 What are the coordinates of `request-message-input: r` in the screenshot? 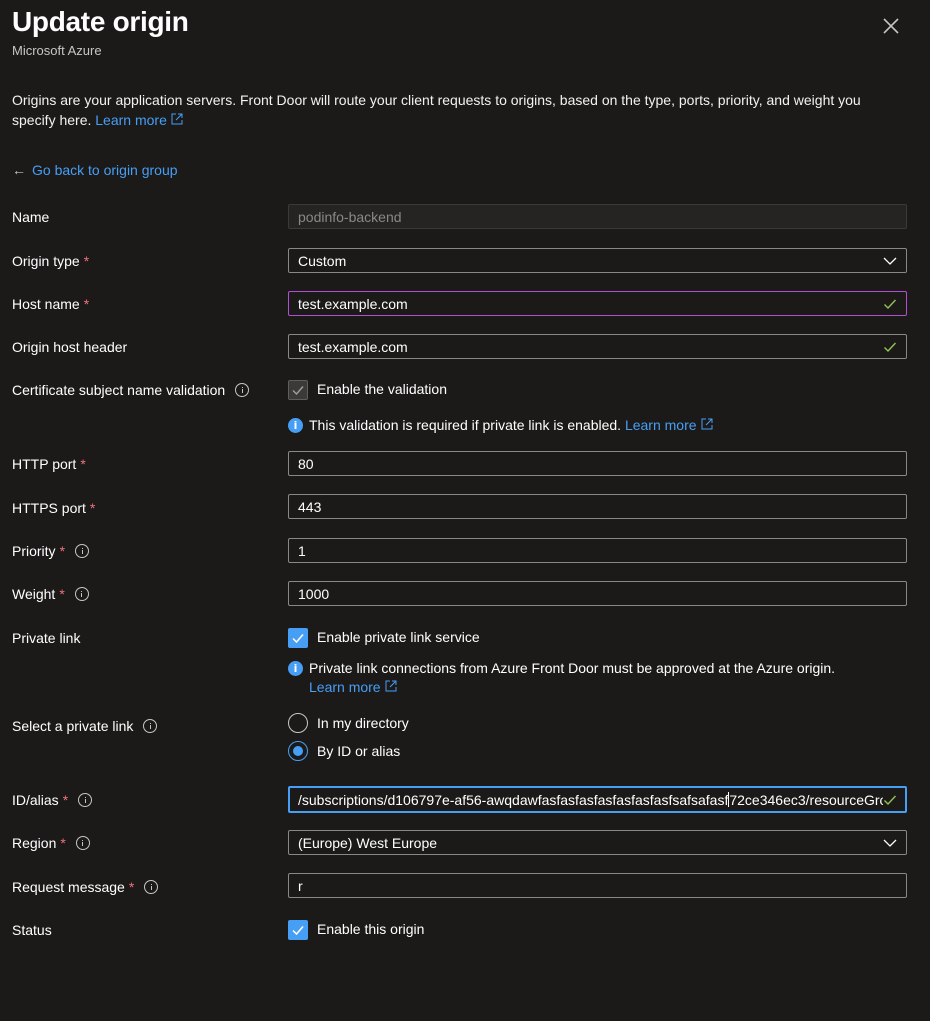 It's located at (597, 885).